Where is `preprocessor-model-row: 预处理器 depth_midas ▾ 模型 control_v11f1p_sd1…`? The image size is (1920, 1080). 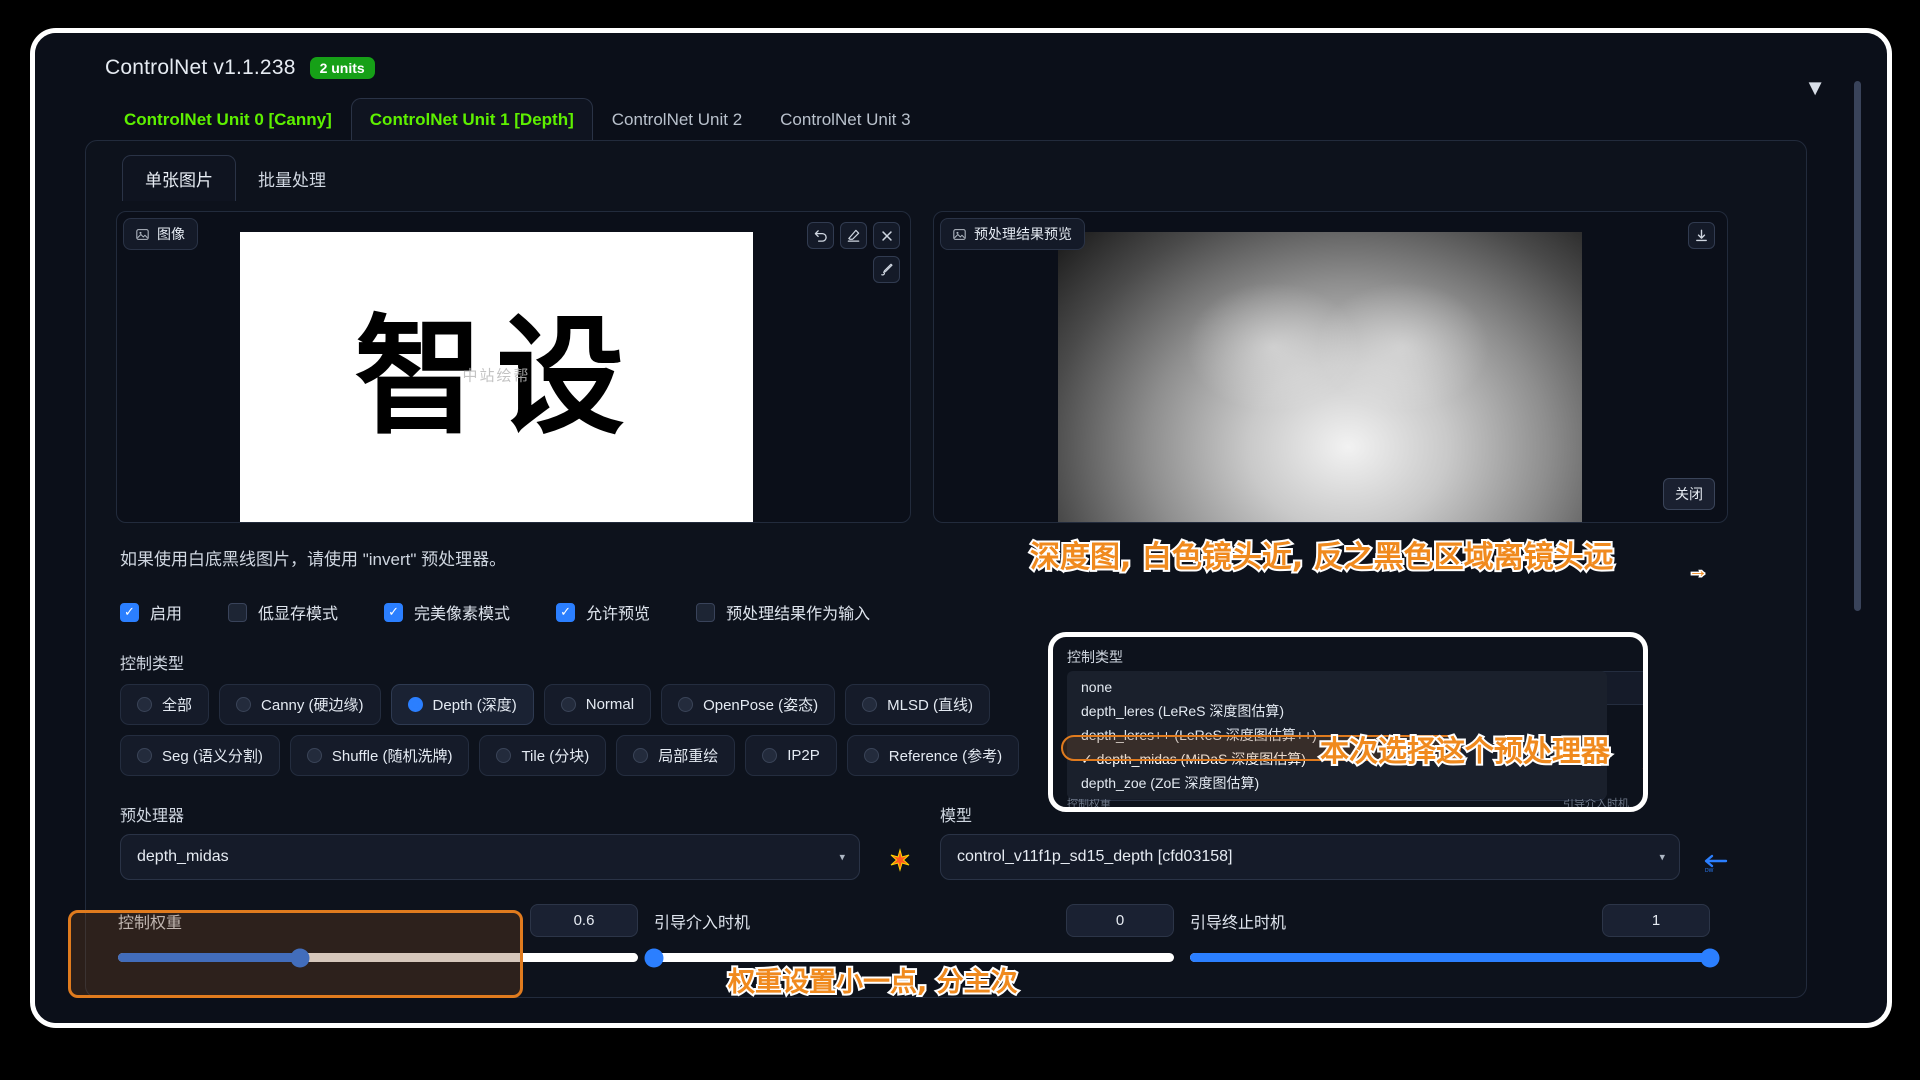
preprocessor-model-row: 预处理器 depth_midas ▾ 模型 control_v11f1p_sd1… is located at coordinates (952, 841).